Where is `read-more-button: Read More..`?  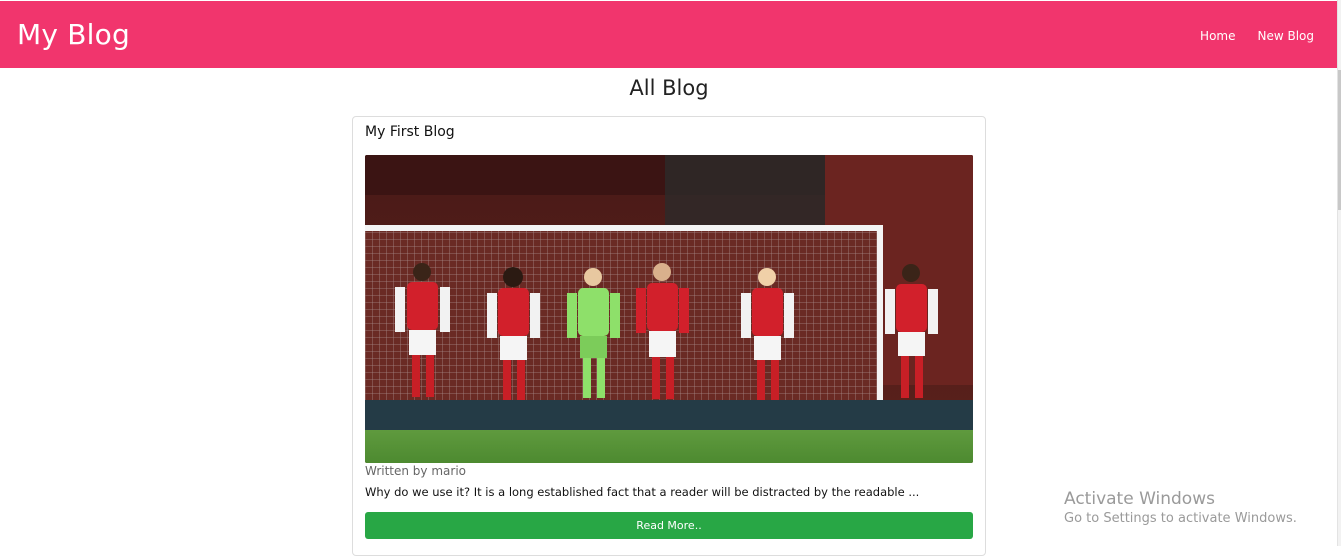 read-more-button: Read More.. is located at coordinates (669, 525).